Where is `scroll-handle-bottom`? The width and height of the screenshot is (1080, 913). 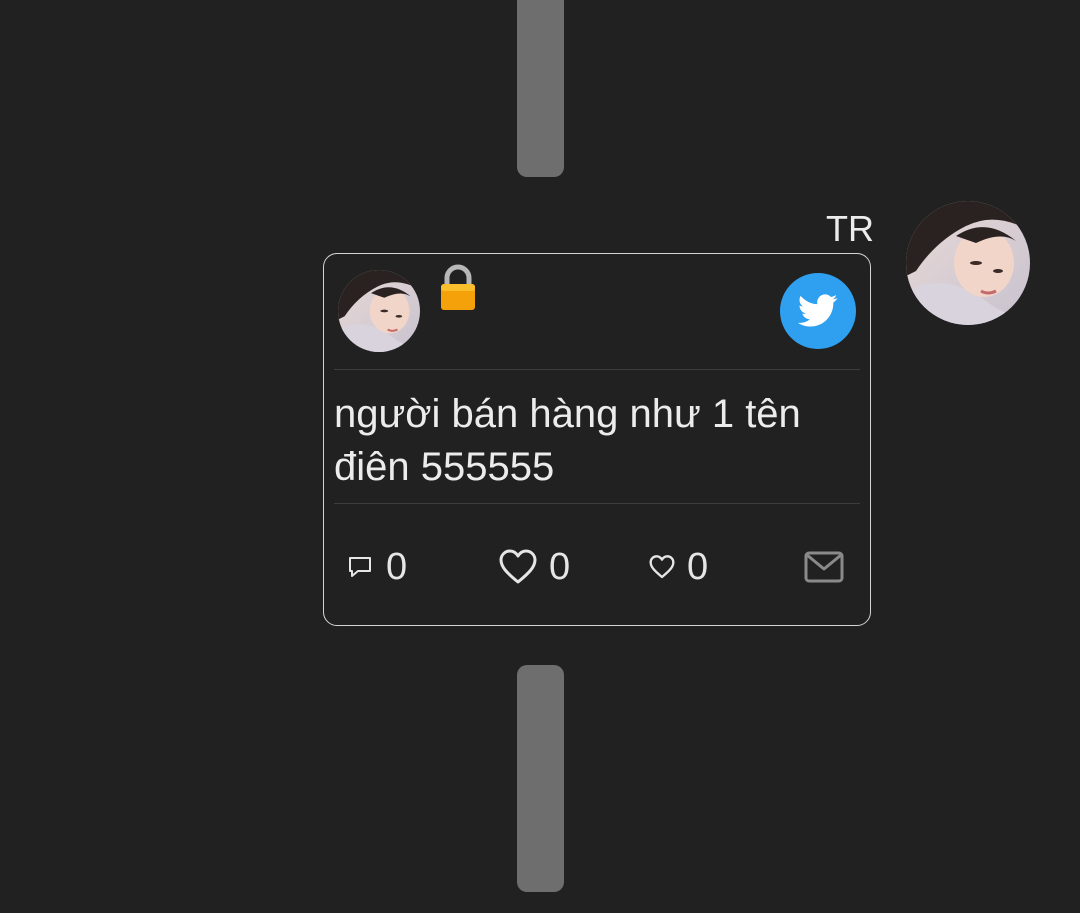 scroll-handle-bottom is located at coordinates (540, 778).